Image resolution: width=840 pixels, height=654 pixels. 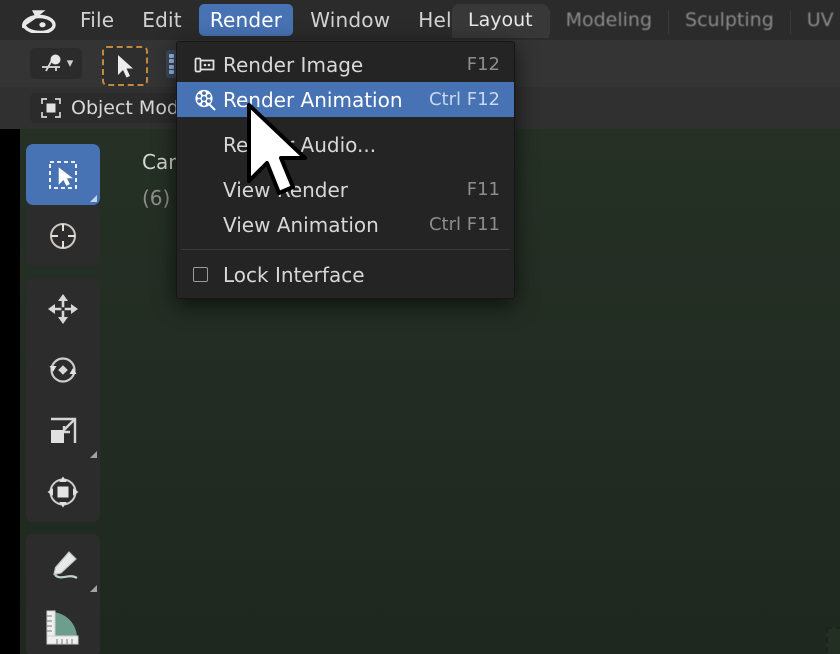 What do you see at coordinates (162, 20) in the screenshot?
I see `menu-edit: Edit` at bounding box center [162, 20].